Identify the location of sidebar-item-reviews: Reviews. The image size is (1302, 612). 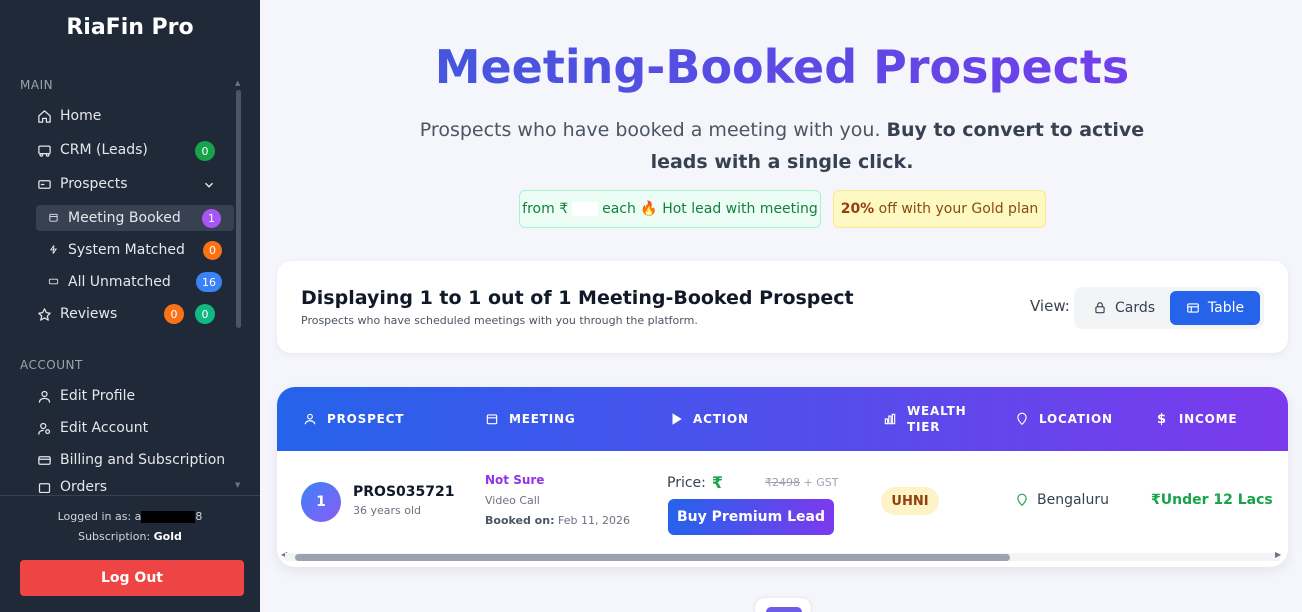
(76, 314).